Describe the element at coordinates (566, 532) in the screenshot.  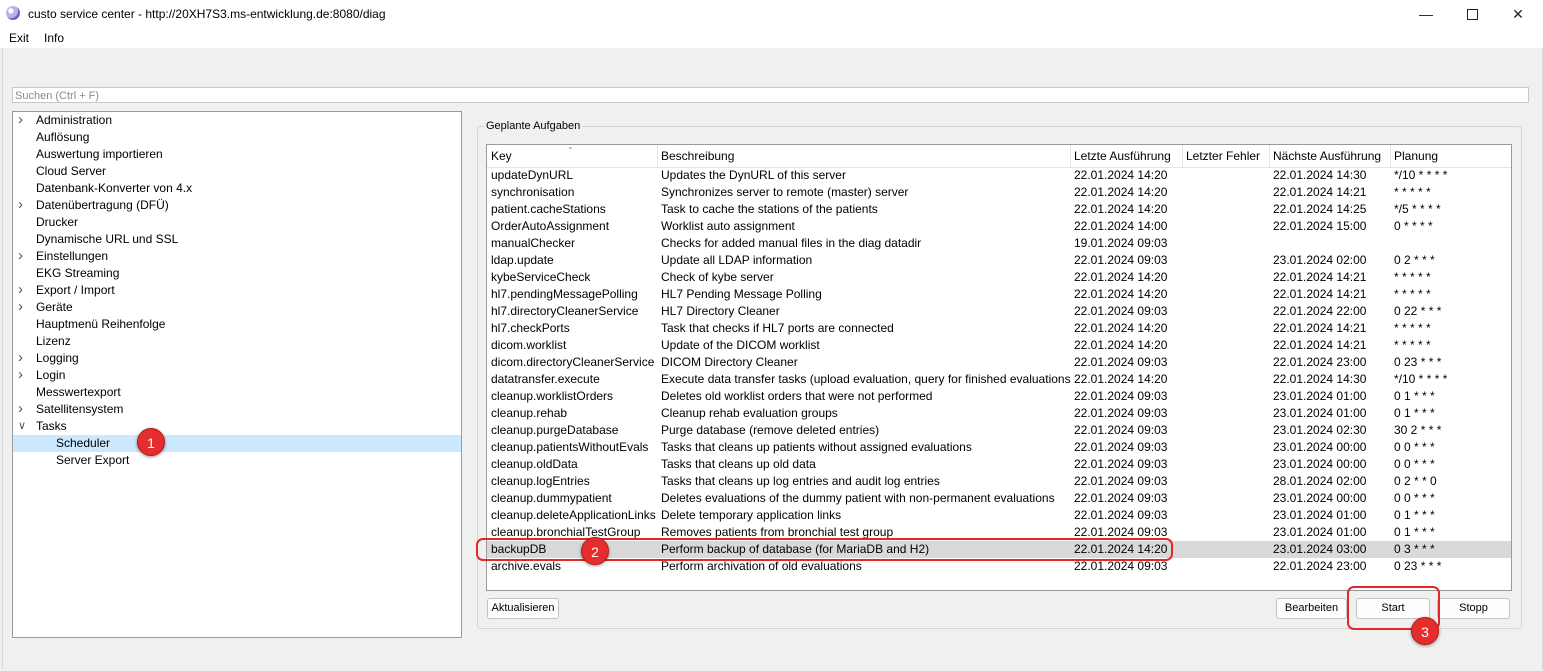
I see `table-cell: cleanup.bronchialTestGroup` at that location.